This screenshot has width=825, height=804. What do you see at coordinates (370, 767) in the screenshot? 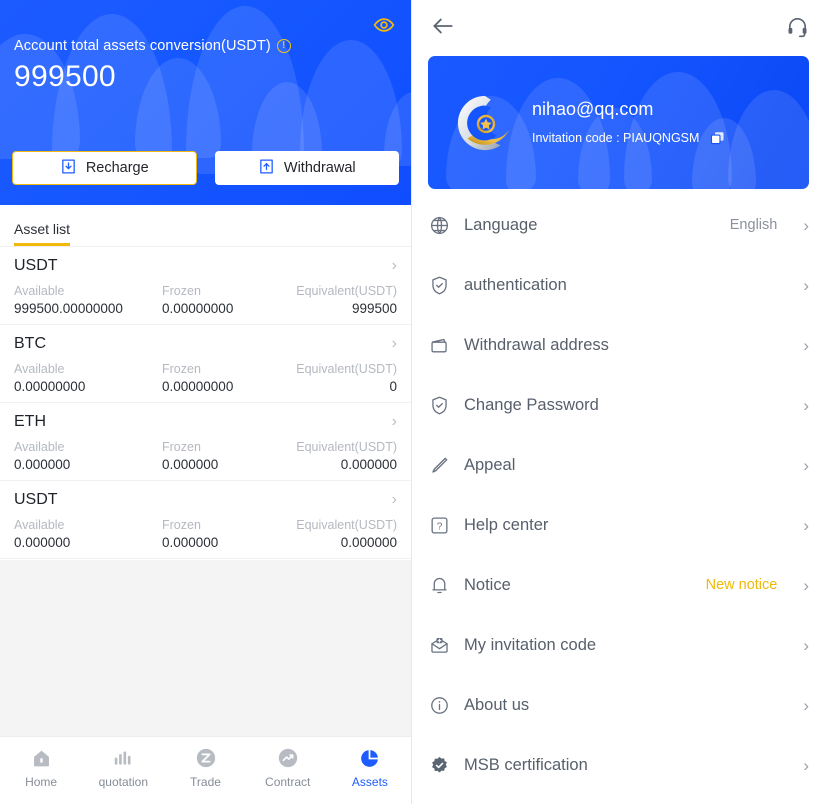
I see `nav-item-assets: Assets` at bounding box center [370, 767].